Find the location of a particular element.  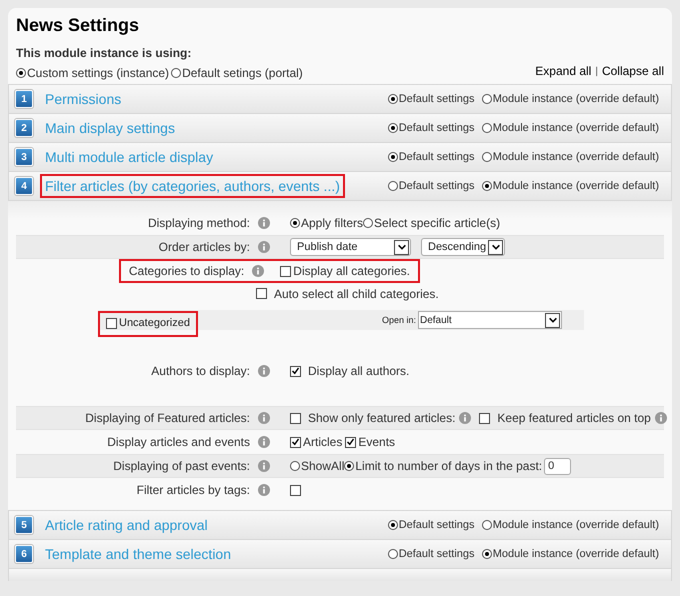

field-label: Displaying method: is located at coordinates (199, 223).